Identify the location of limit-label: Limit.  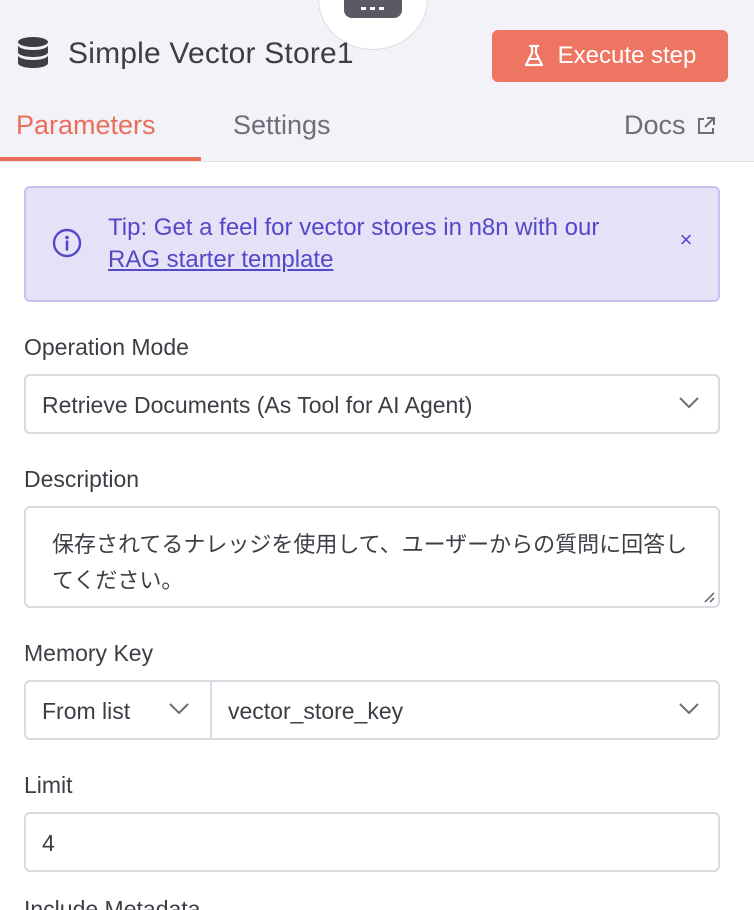
(48, 785).